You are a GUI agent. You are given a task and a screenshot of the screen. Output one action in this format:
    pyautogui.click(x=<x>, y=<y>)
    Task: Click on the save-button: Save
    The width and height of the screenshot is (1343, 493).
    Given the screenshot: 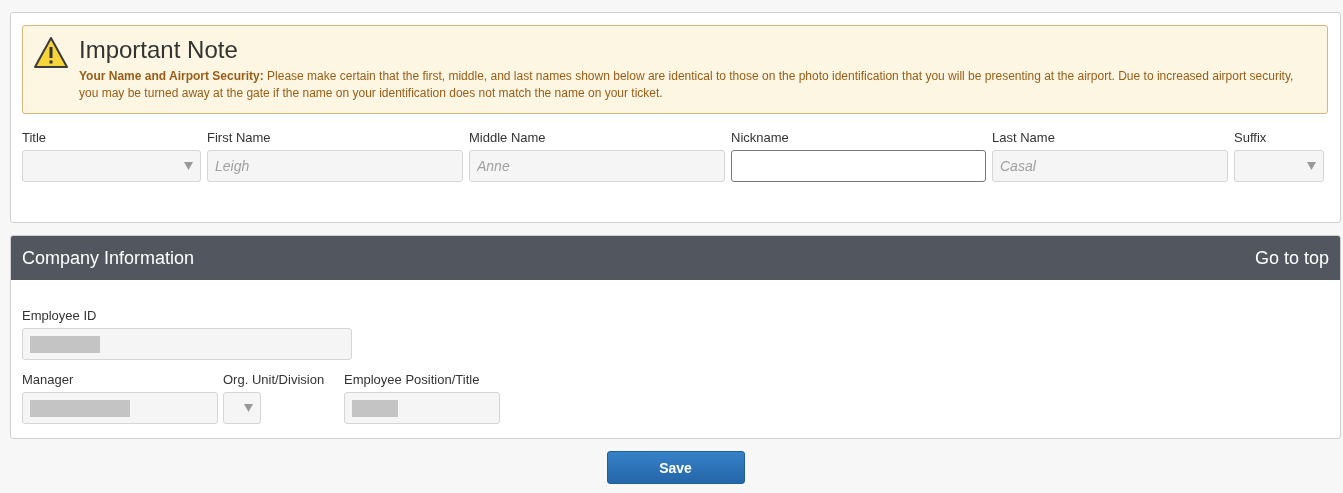 What is the action you would take?
    pyautogui.click(x=675, y=467)
    